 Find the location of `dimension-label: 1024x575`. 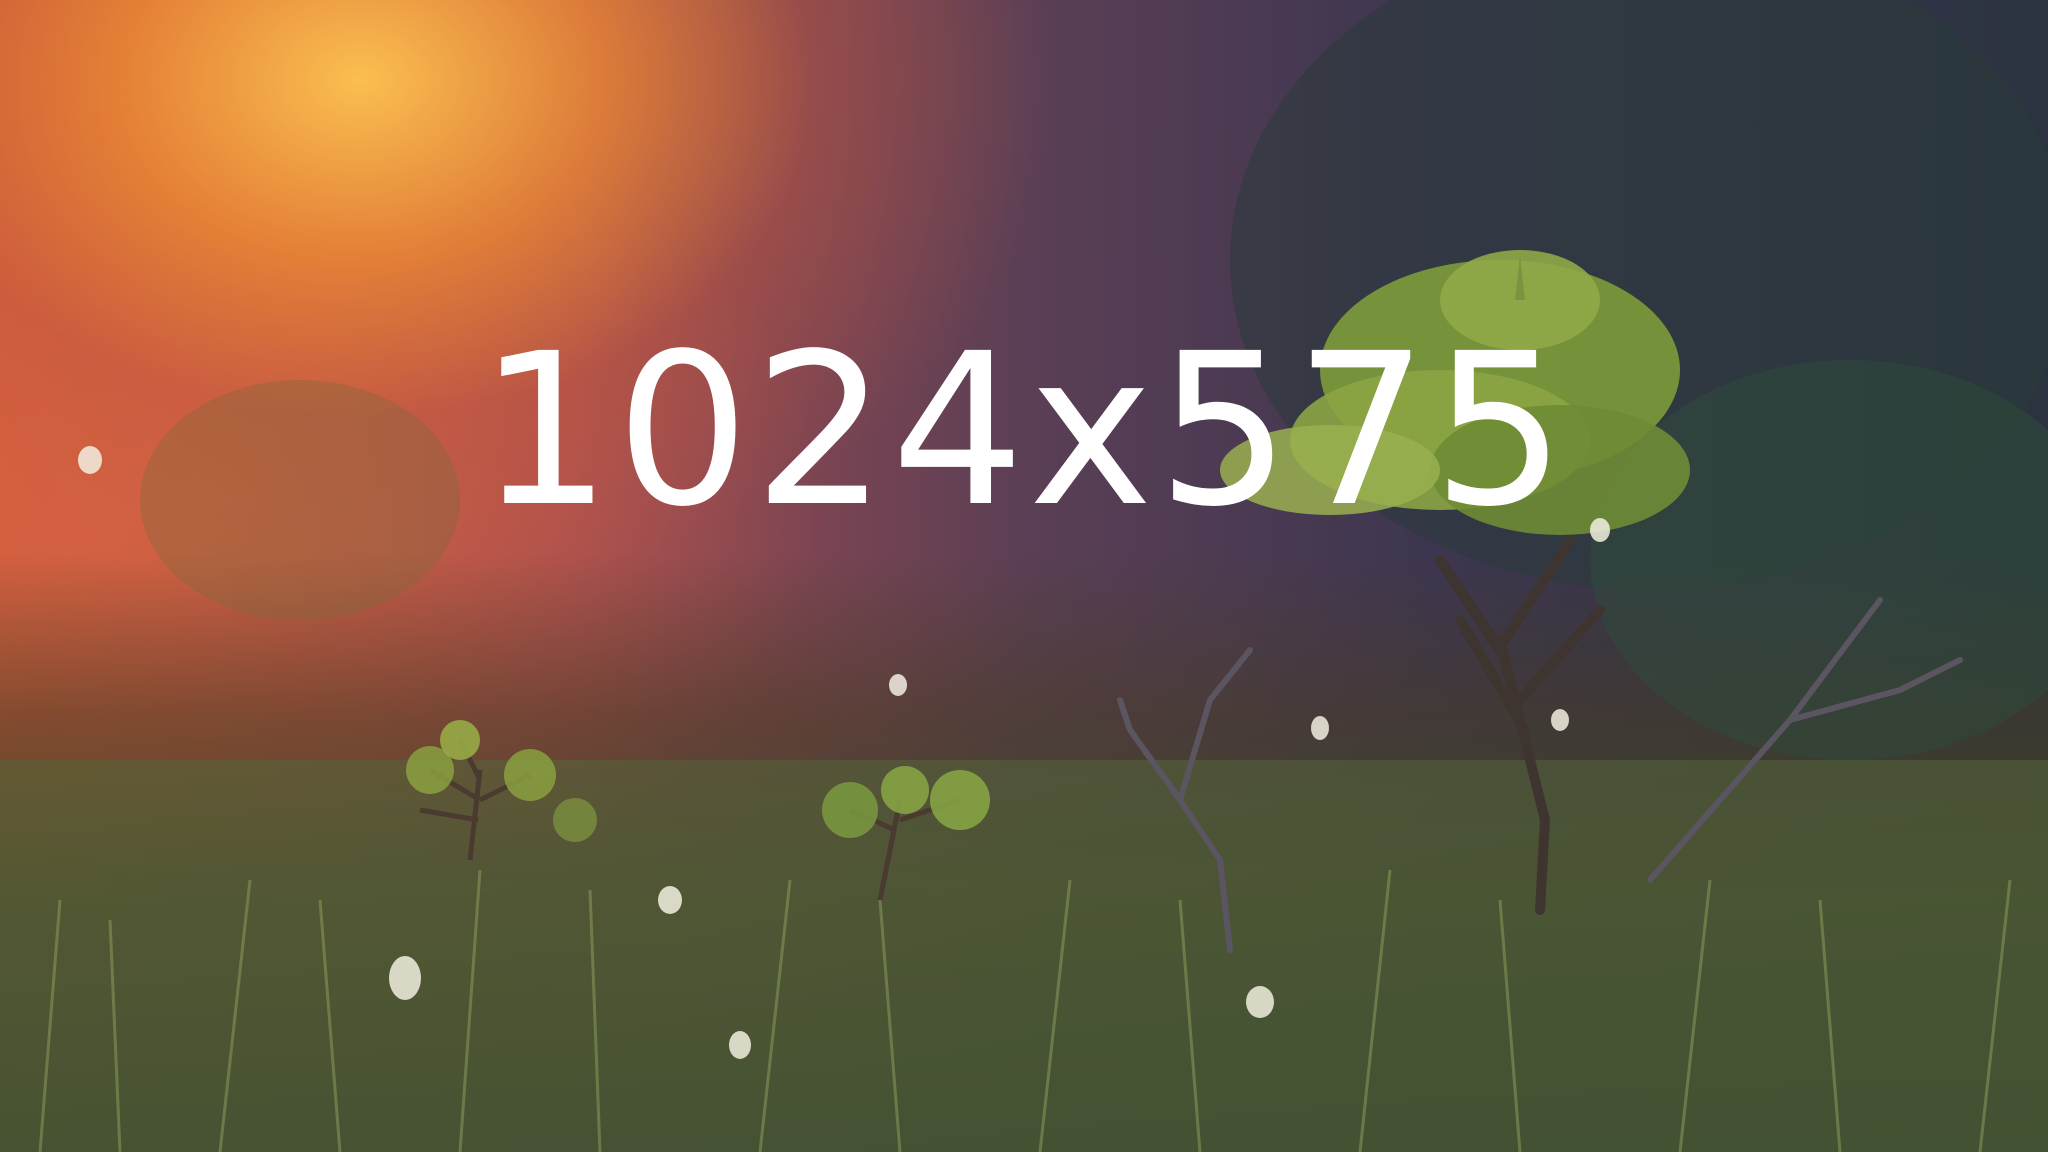

dimension-label: 1024x575 is located at coordinates (1024, 430).